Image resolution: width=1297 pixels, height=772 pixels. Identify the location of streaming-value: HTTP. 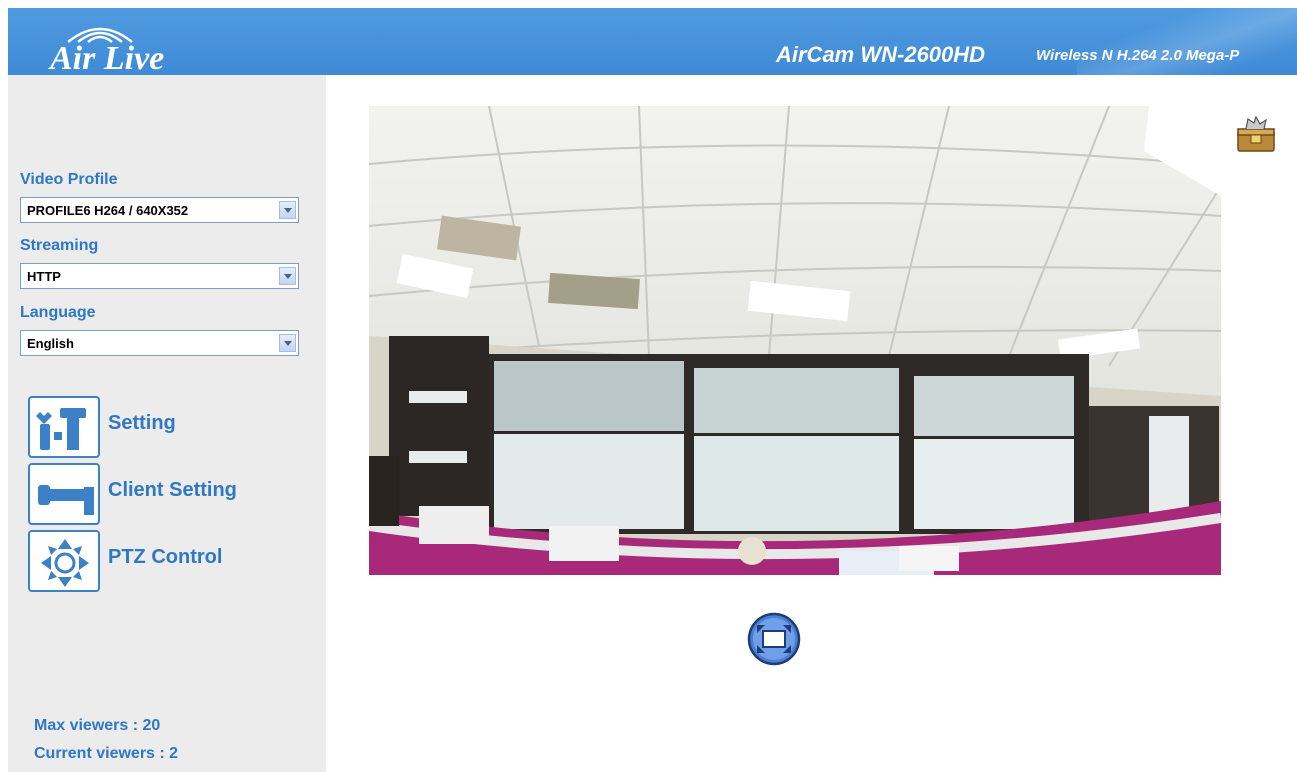
(44, 276).